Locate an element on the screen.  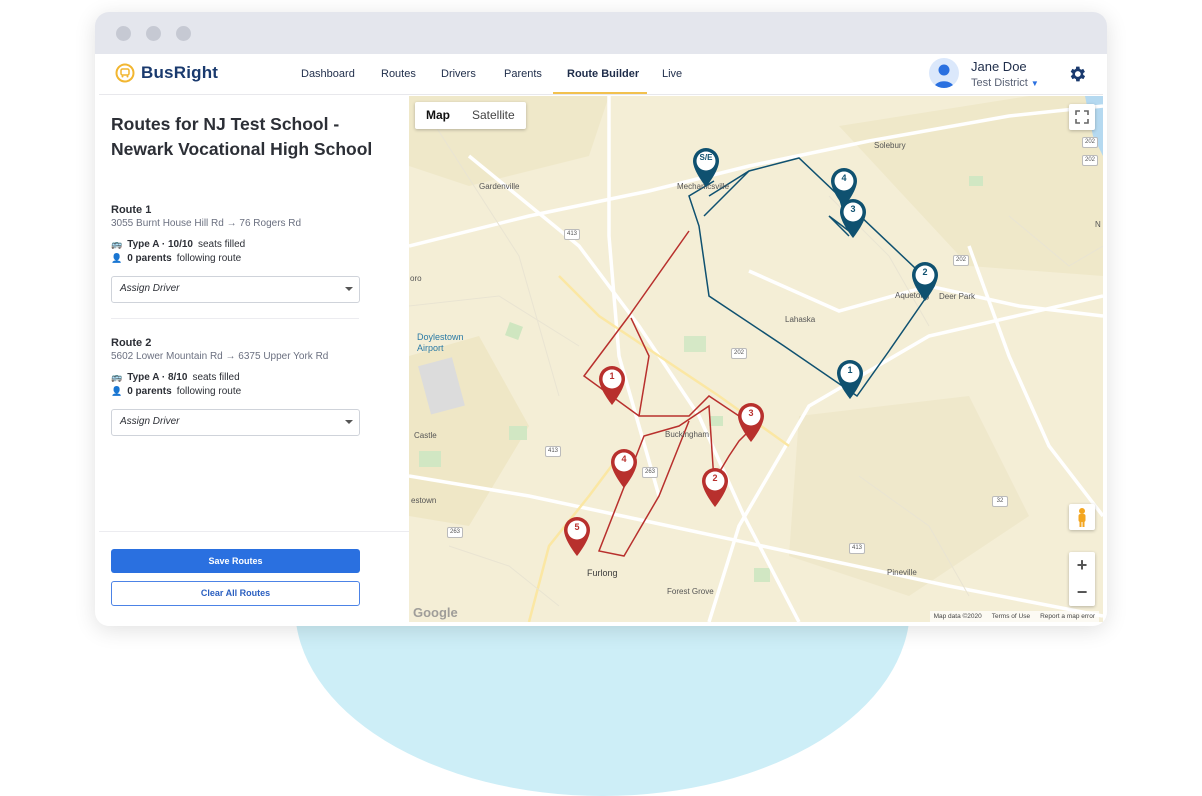
street-view-pegman is located at coordinates (1082, 517).